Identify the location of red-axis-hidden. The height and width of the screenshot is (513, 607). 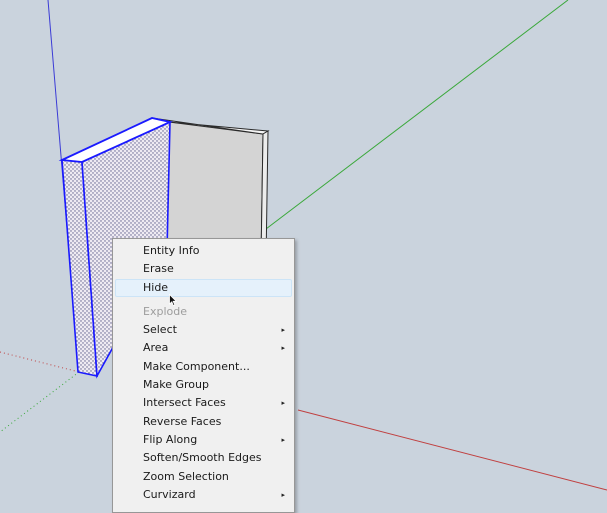
(40, 362).